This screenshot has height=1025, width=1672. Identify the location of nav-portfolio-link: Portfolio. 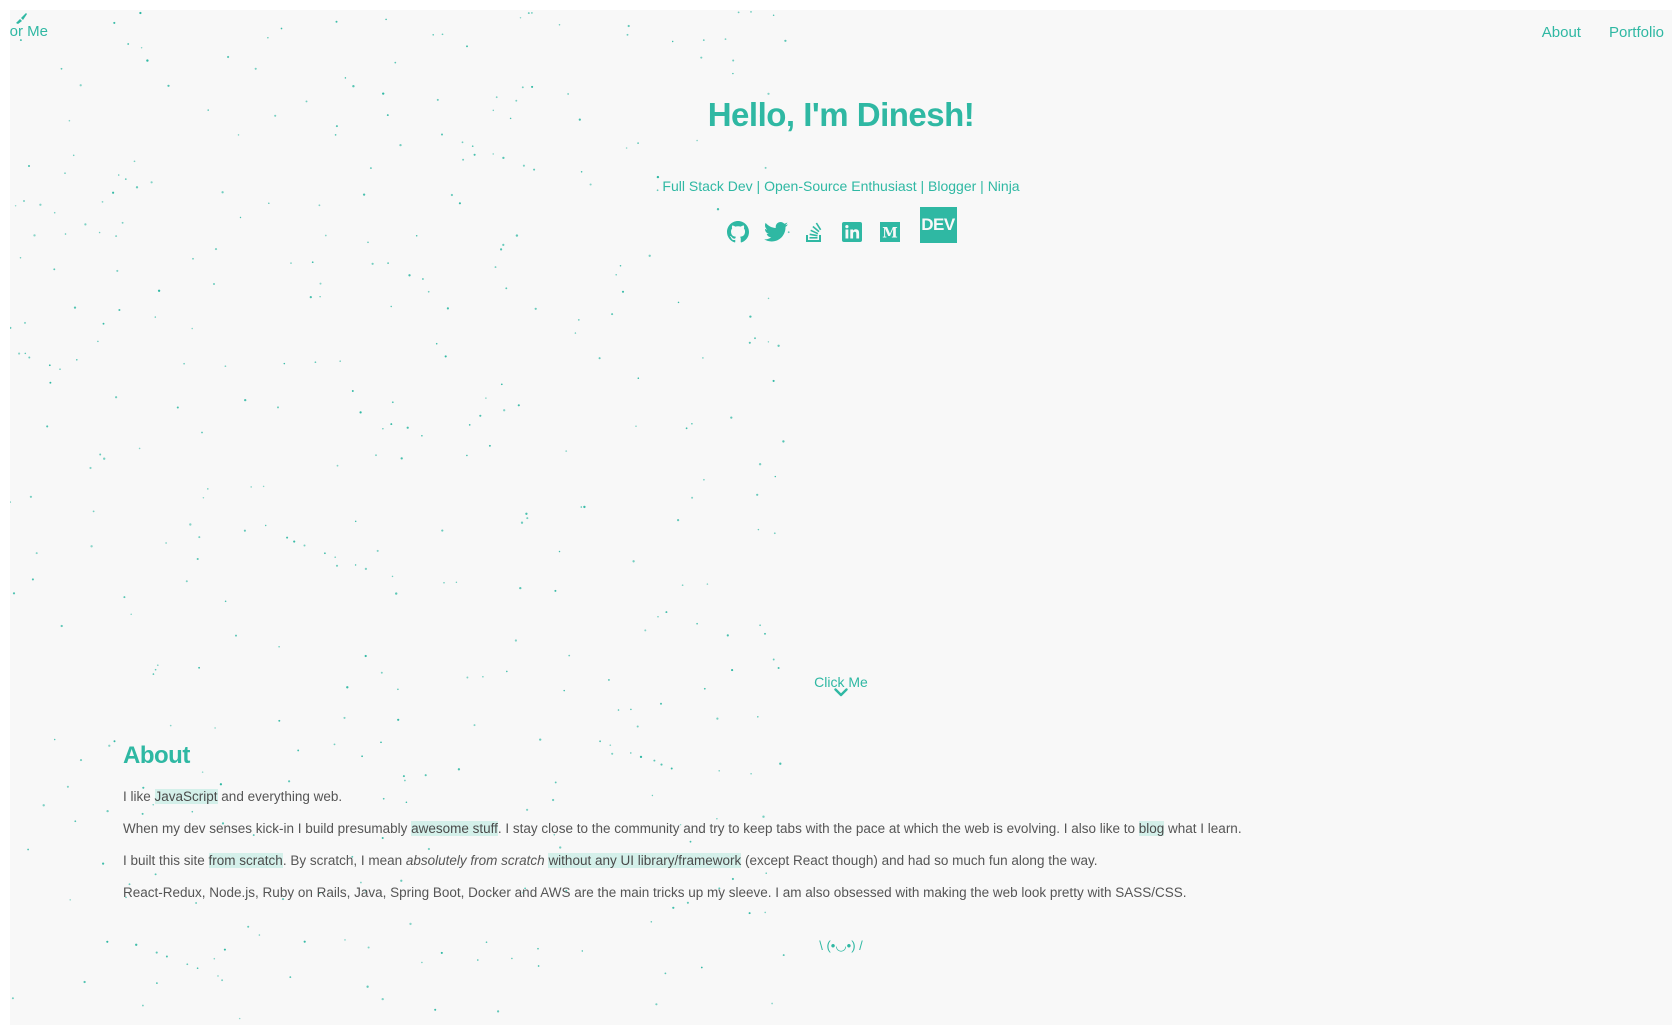
(1636, 32).